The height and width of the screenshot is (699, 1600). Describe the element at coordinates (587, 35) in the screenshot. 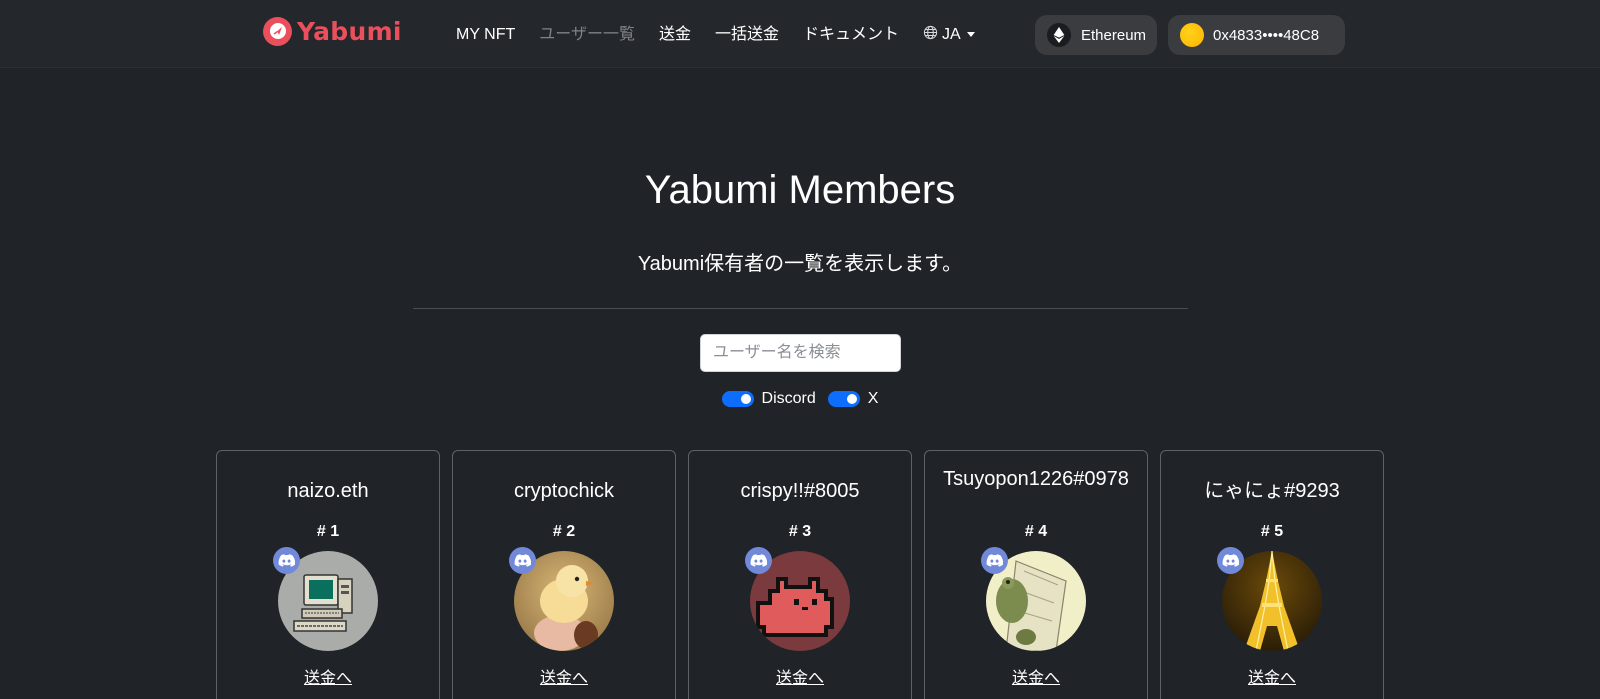

I see `nav-user-list: ユーザー一覧` at that location.